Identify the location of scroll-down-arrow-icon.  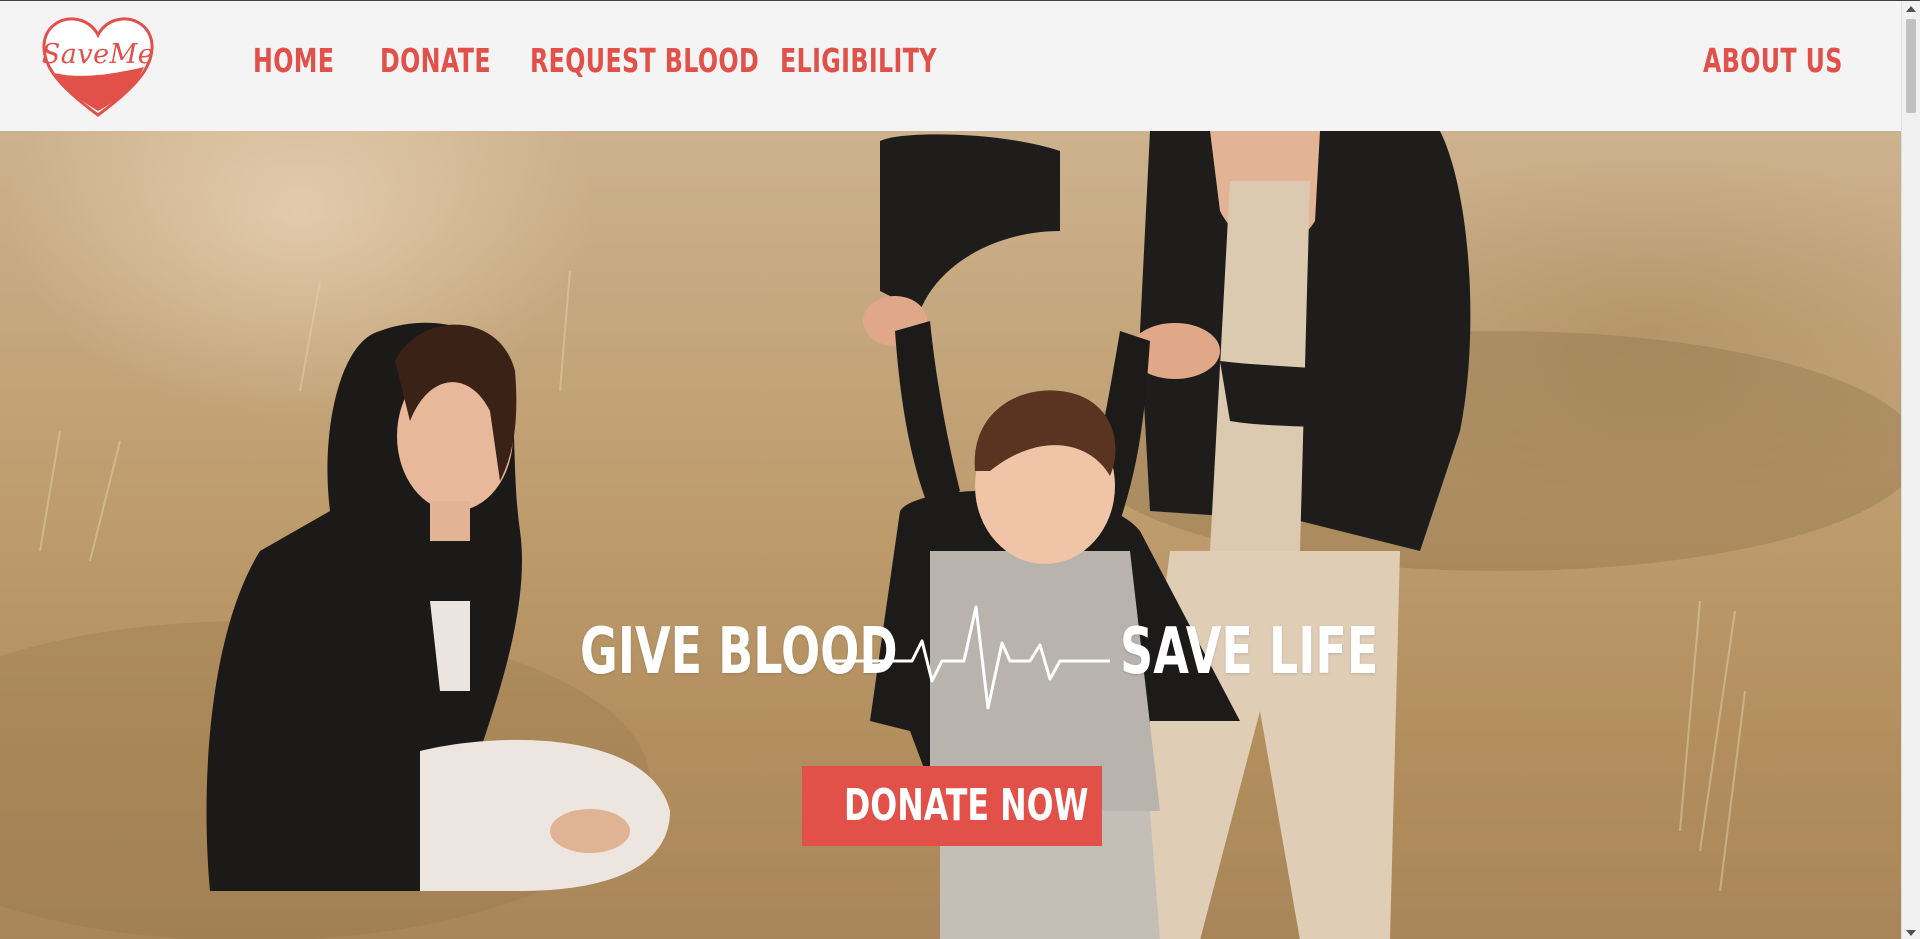
(1911, 933).